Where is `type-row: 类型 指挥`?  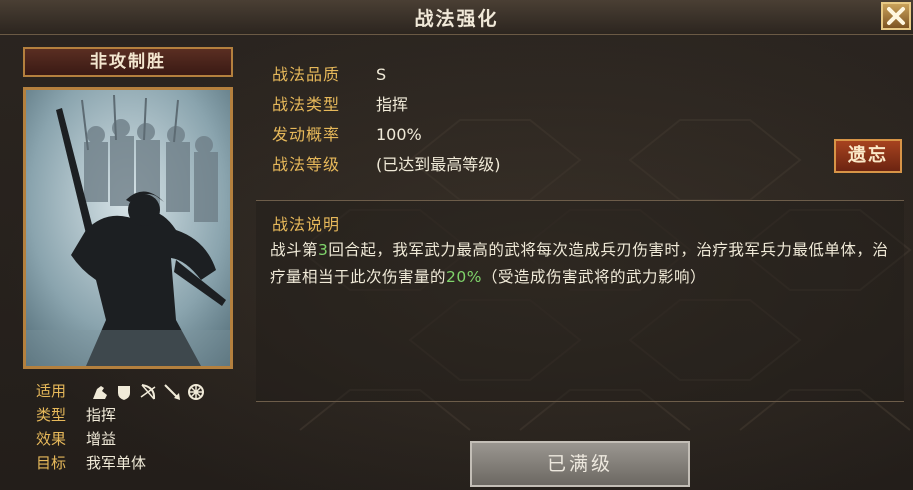
type-row: 类型 指挥 is located at coordinates (76, 415).